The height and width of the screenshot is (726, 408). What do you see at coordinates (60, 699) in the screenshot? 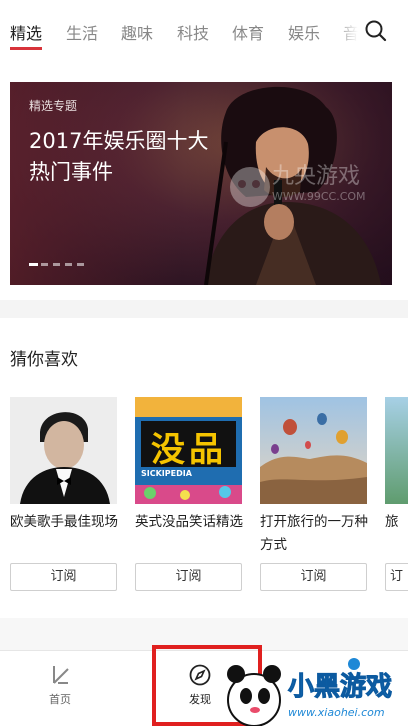
I see `nav-label-home: 首页` at bounding box center [60, 699].